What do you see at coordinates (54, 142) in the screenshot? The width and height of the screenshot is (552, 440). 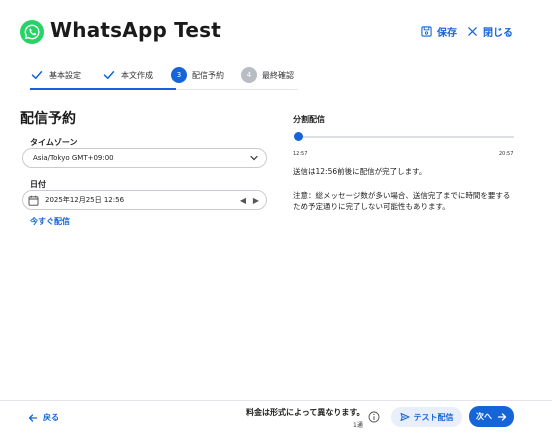 I see `timezone-label: タイムゾーン` at bounding box center [54, 142].